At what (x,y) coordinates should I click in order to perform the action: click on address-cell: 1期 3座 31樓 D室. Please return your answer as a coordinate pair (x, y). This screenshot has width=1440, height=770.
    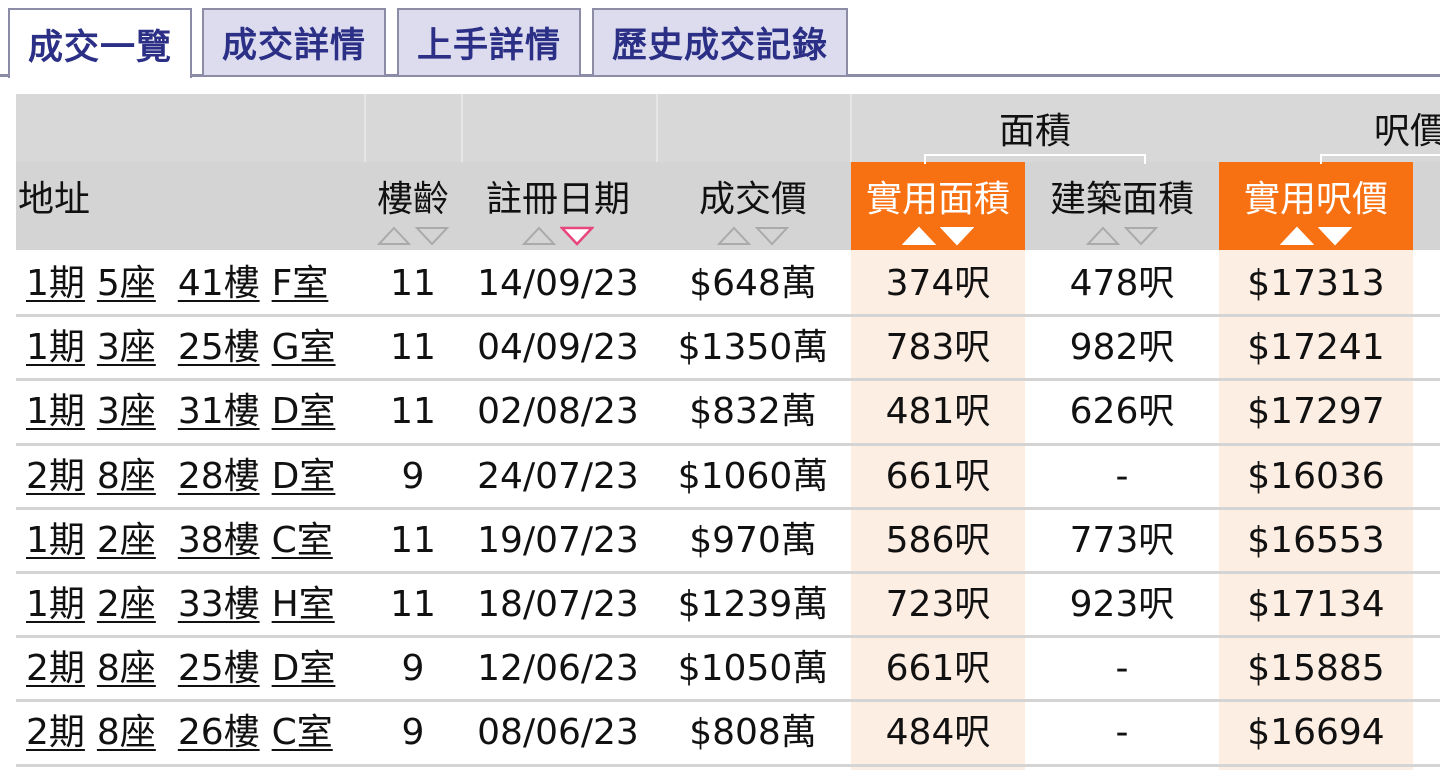
    Looking at the image, I should click on (180, 412).